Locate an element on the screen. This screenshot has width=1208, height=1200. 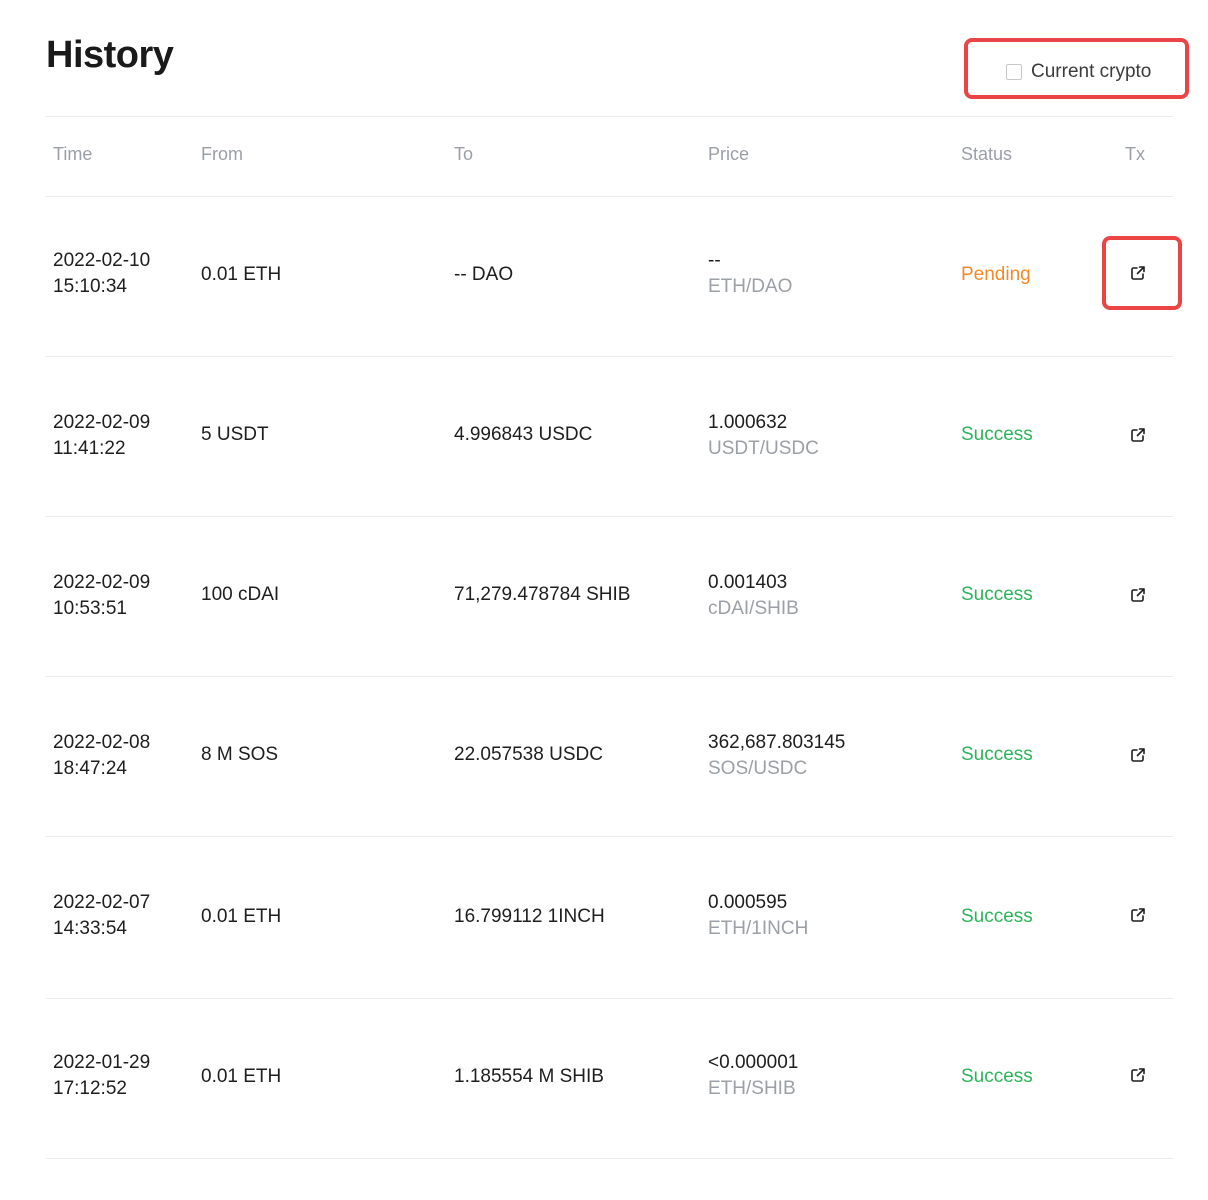
row-1-price: 1.000632 USDT/USDC is located at coordinates (763, 436).